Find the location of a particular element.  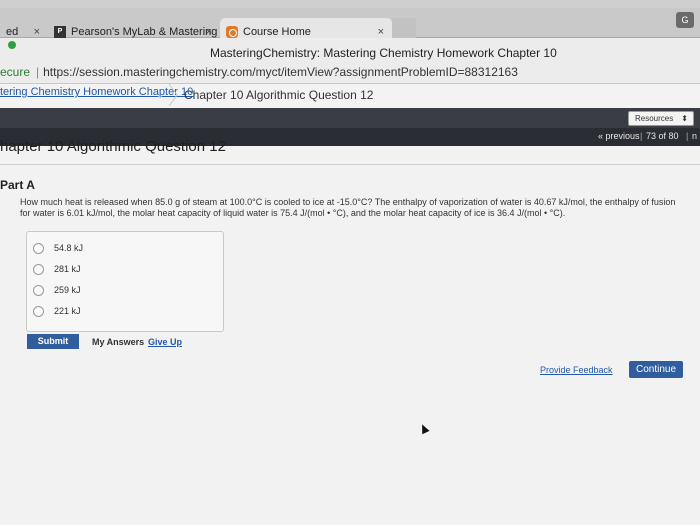

resources-dropdown: Resources ⬍ is located at coordinates (661, 118).